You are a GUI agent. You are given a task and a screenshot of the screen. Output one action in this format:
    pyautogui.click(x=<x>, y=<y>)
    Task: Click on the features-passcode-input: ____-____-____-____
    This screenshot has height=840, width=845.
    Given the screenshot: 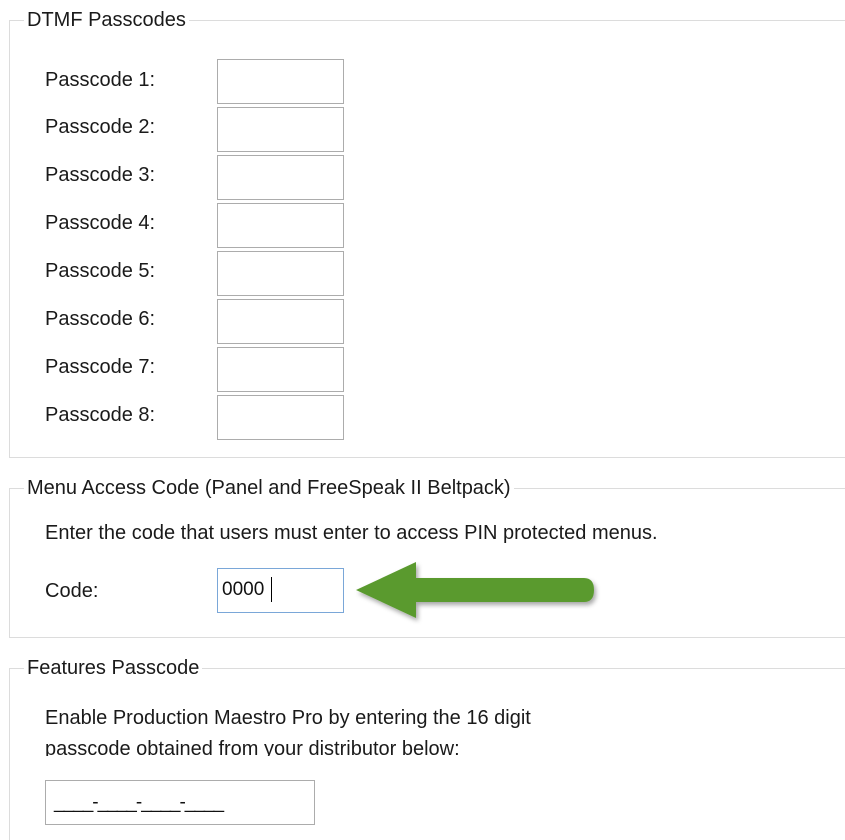 What is the action you would take?
    pyautogui.click(x=180, y=802)
    